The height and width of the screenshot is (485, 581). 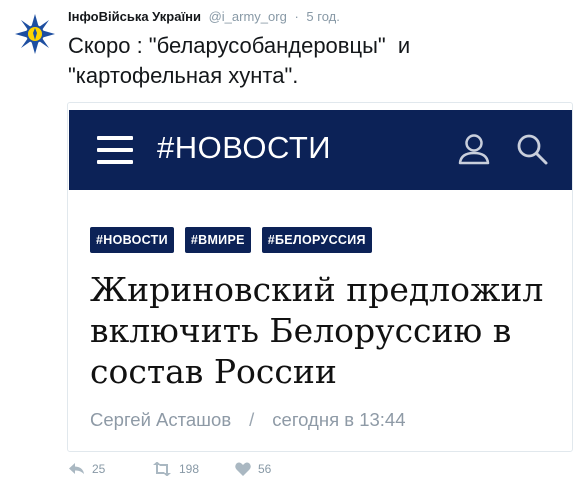 I want to click on heart-icon, so click(x=243, y=469).